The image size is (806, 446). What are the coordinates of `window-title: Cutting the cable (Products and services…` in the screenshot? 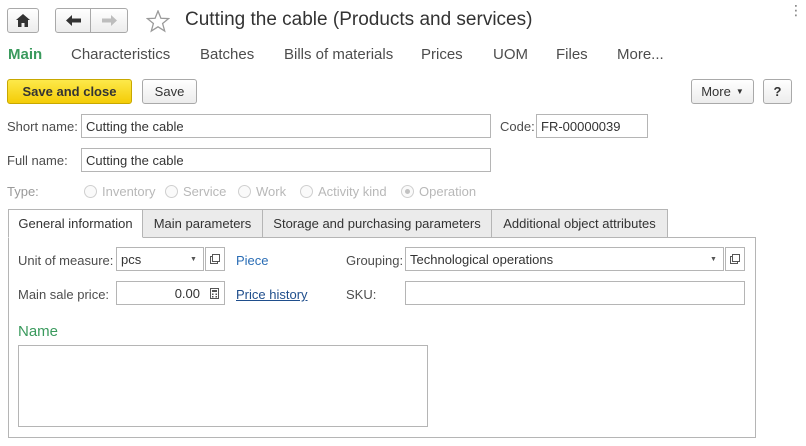 It's located at (359, 19).